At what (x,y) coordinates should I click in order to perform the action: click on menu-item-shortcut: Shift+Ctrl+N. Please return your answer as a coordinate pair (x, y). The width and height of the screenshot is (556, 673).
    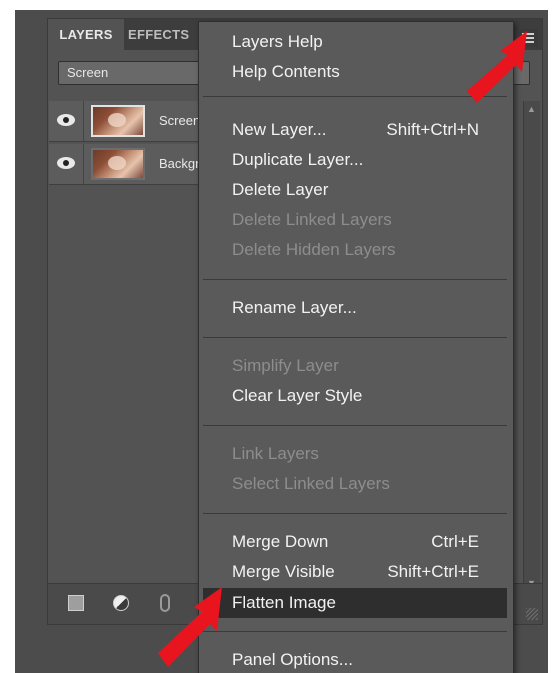
    Looking at the image, I should click on (432, 129).